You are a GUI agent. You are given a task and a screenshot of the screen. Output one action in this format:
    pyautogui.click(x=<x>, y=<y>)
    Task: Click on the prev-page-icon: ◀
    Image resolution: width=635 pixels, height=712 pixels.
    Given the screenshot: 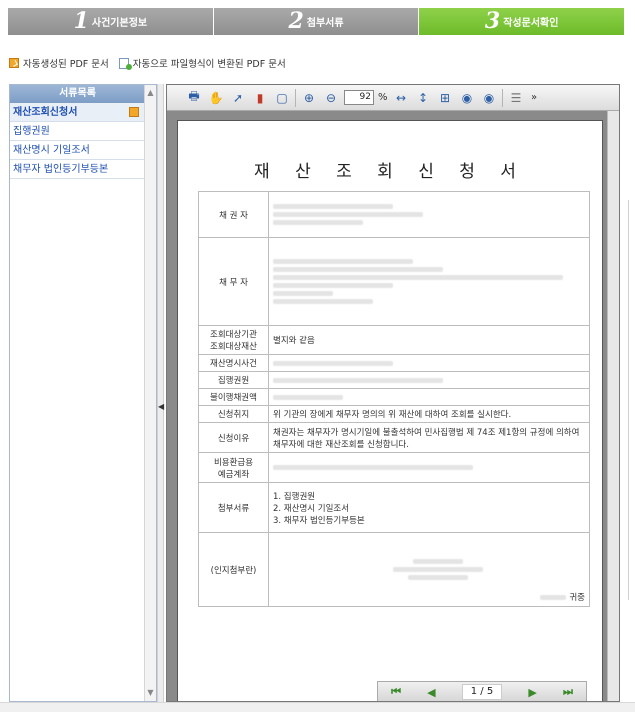 What is the action you would take?
    pyautogui.click(x=431, y=692)
    